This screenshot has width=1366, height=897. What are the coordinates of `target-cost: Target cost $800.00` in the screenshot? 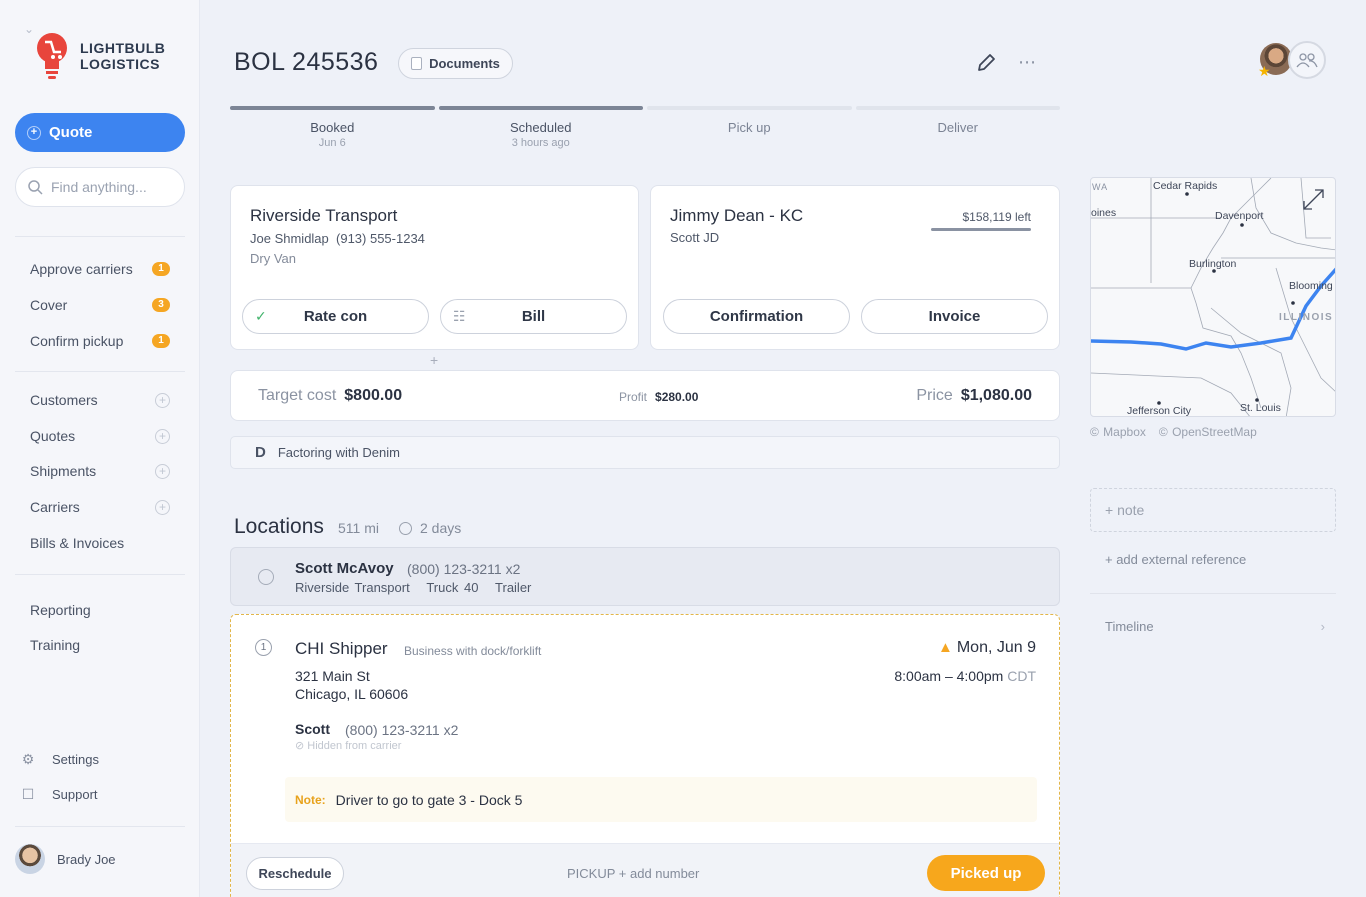 It's located at (330, 396).